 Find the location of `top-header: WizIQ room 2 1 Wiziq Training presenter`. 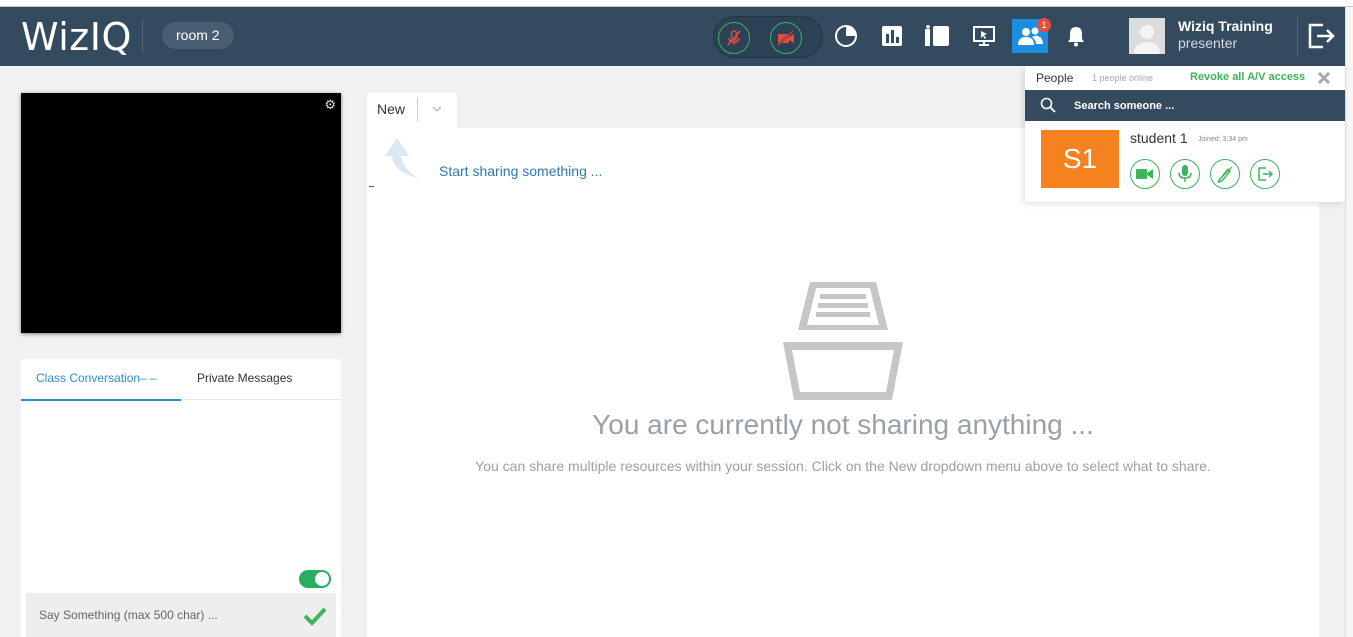

top-header: WizIQ room 2 1 Wiziq Training presenter is located at coordinates (672, 36).